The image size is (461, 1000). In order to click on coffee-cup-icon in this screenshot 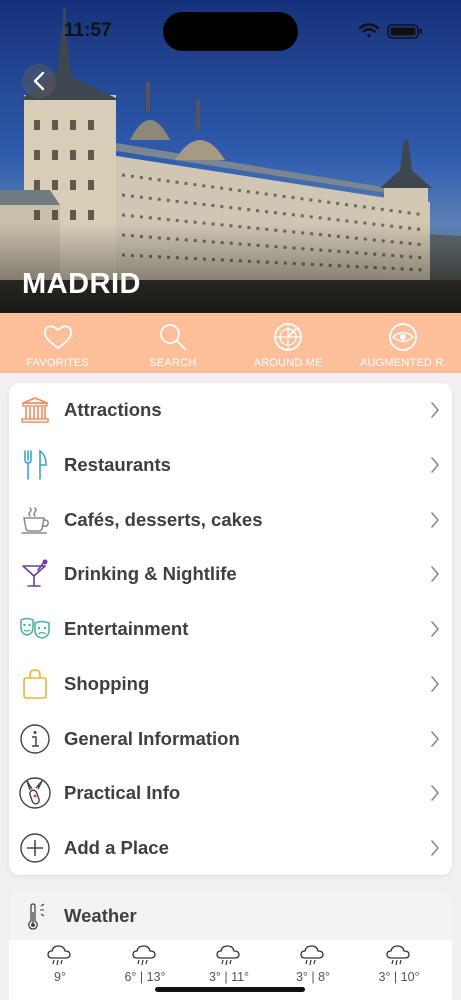, I will do `click(35, 520)`.